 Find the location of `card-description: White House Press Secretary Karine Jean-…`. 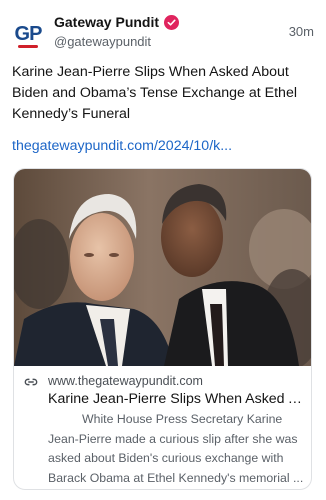

card-description: White House Press Secretary Karine Jean-… is located at coordinates (176, 448).